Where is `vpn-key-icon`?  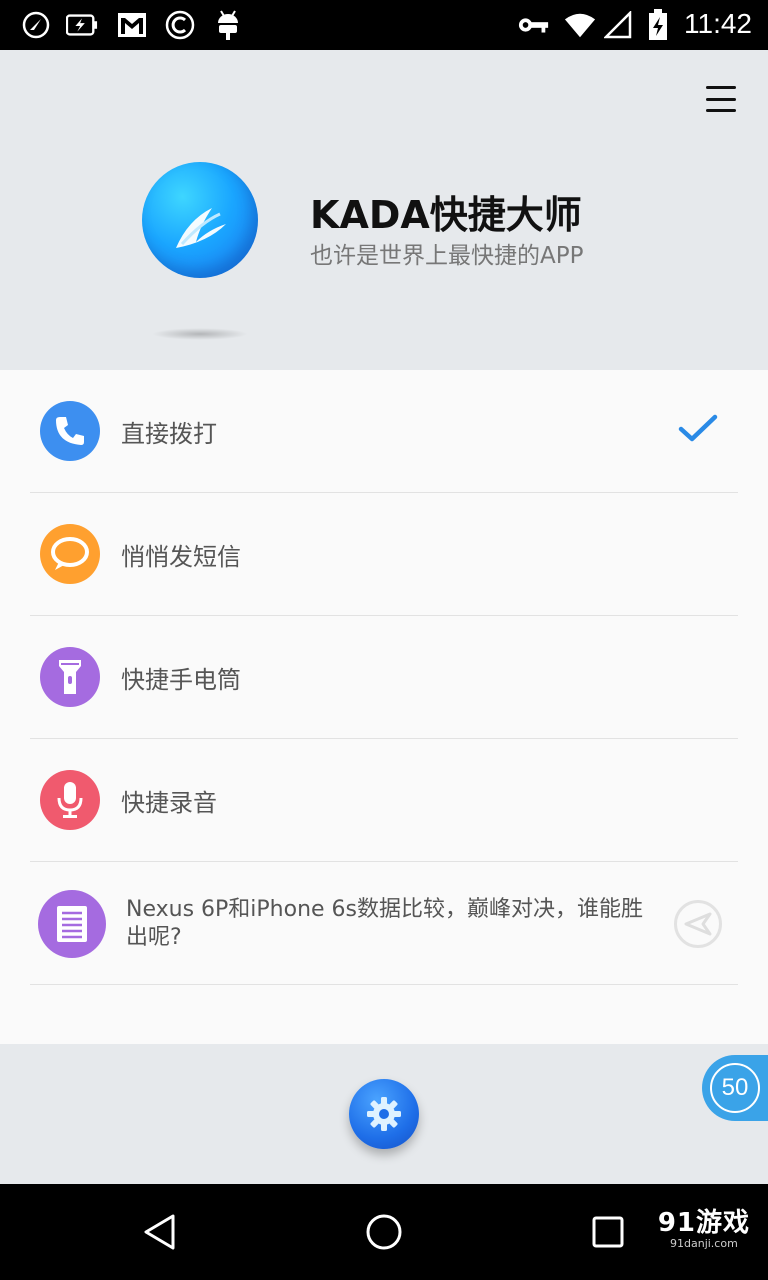 vpn-key-icon is located at coordinates (534, 25).